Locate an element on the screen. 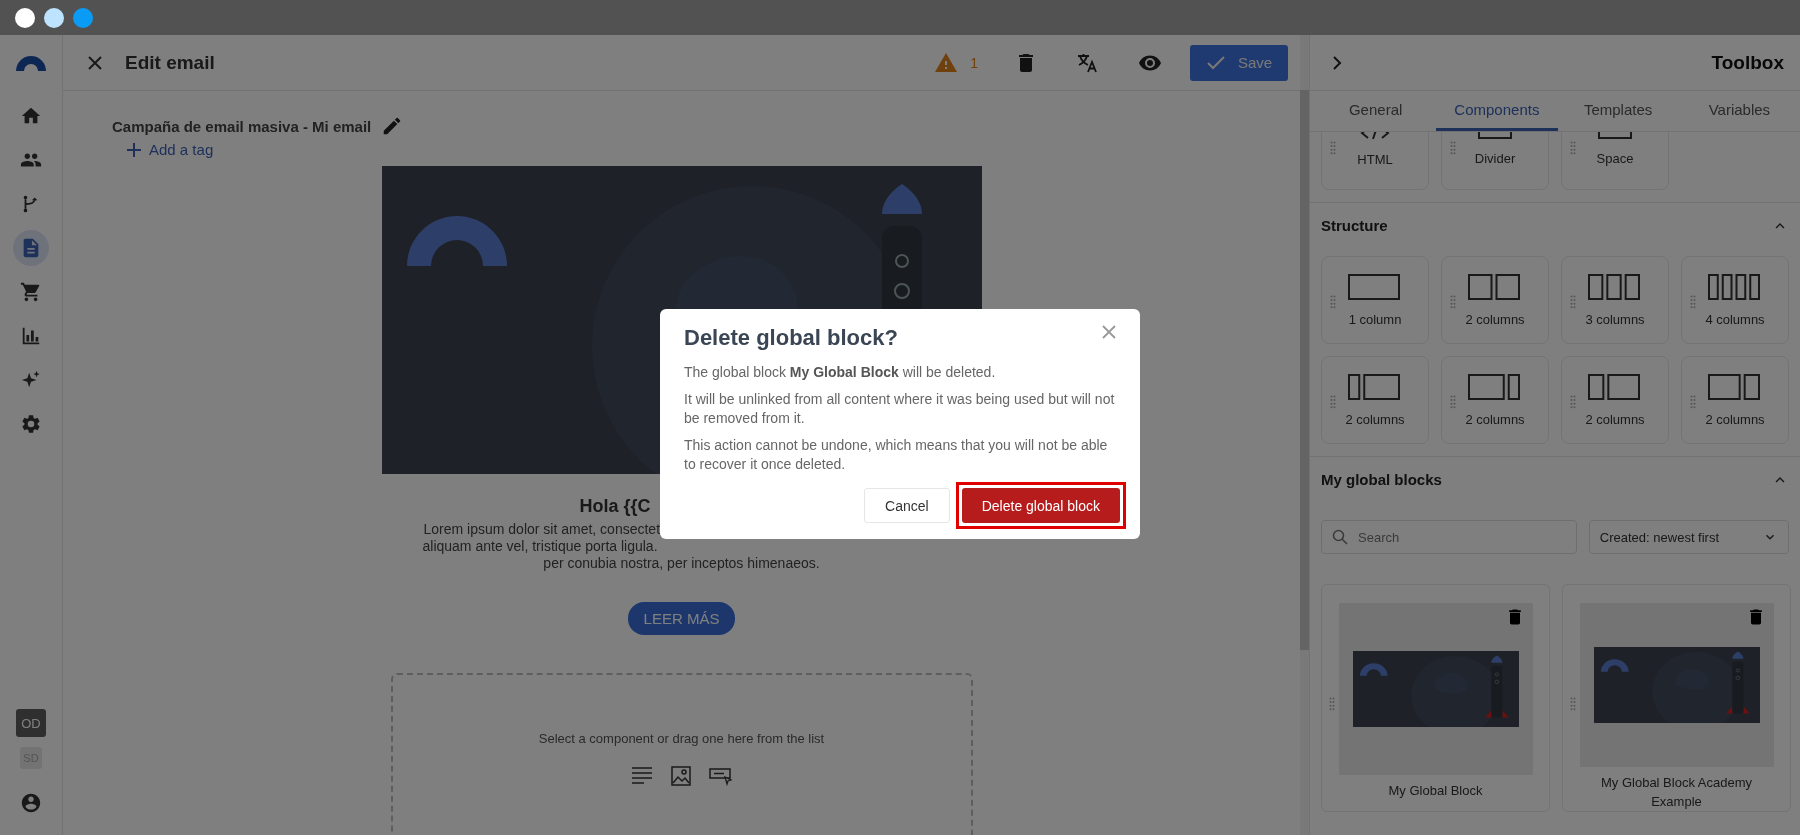  scrollbar is located at coordinates (1304, 370).